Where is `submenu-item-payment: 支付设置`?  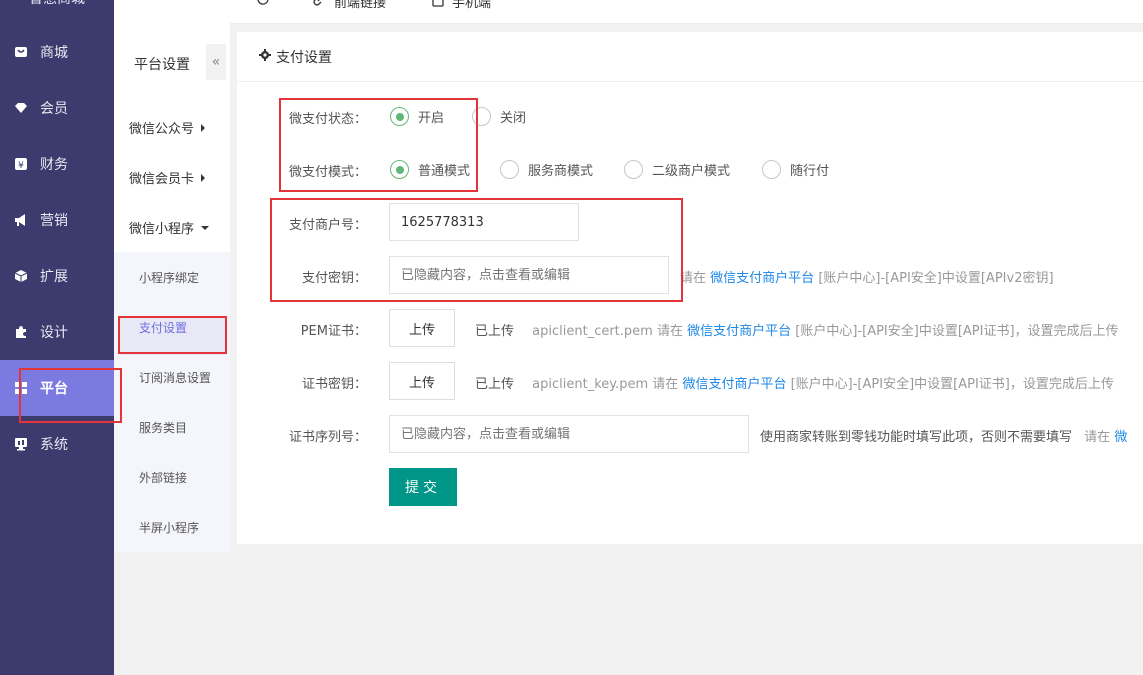
submenu-item-payment: 支付设置 is located at coordinates (163, 327).